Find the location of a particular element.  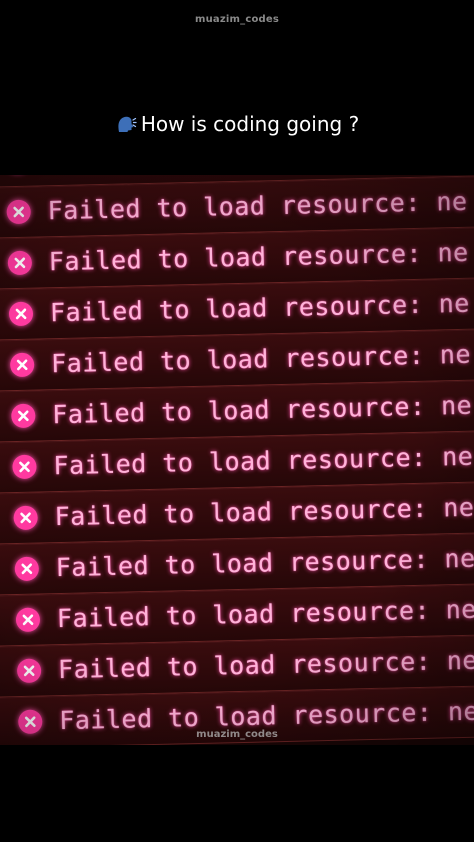

watermark-top: muazim_codes is located at coordinates (237, 19).